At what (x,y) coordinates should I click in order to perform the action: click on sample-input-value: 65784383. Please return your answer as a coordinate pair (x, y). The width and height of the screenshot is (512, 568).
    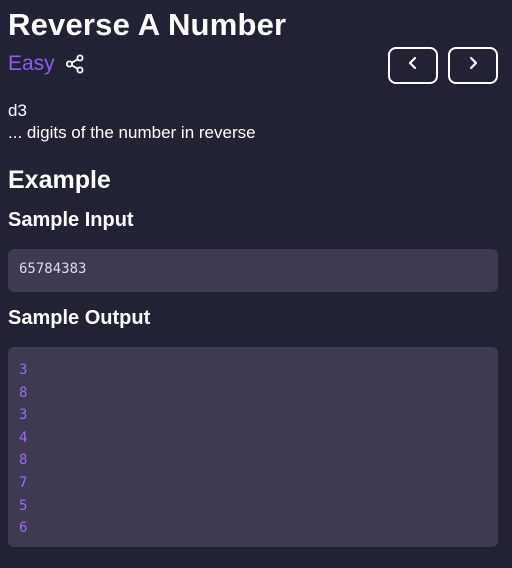
    Looking at the image, I should click on (53, 269).